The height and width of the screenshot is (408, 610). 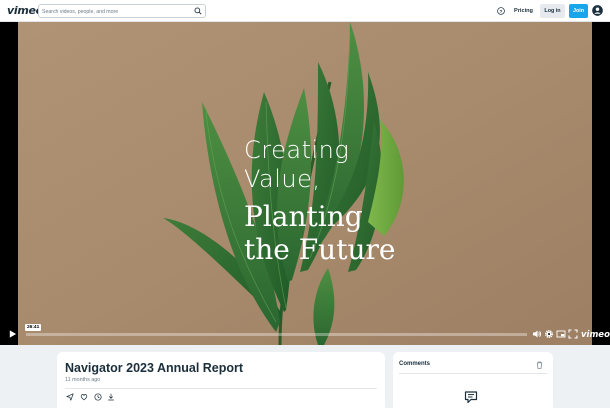 I want to click on join-button: Join, so click(x=578, y=11).